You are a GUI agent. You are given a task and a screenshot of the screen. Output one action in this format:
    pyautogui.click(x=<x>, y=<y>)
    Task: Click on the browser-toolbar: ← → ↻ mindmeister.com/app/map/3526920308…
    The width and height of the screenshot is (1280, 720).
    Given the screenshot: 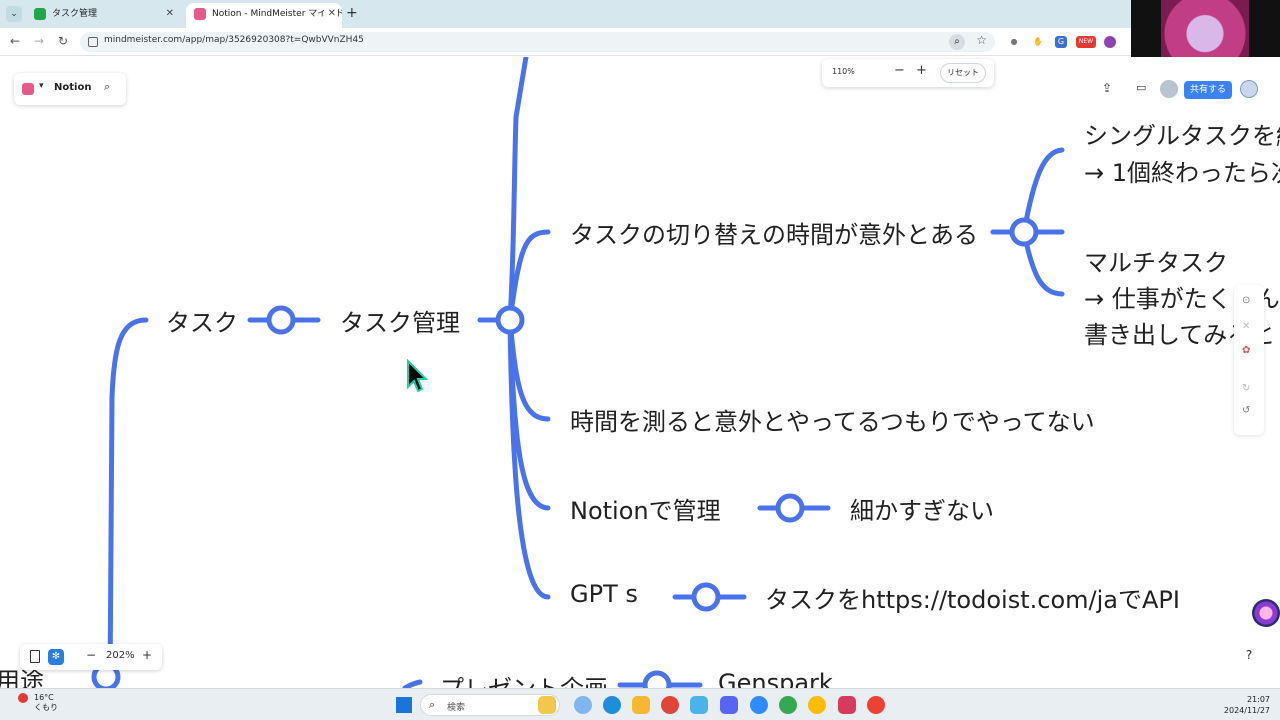 What is the action you would take?
    pyautogui.click(x=640, y=42)
    